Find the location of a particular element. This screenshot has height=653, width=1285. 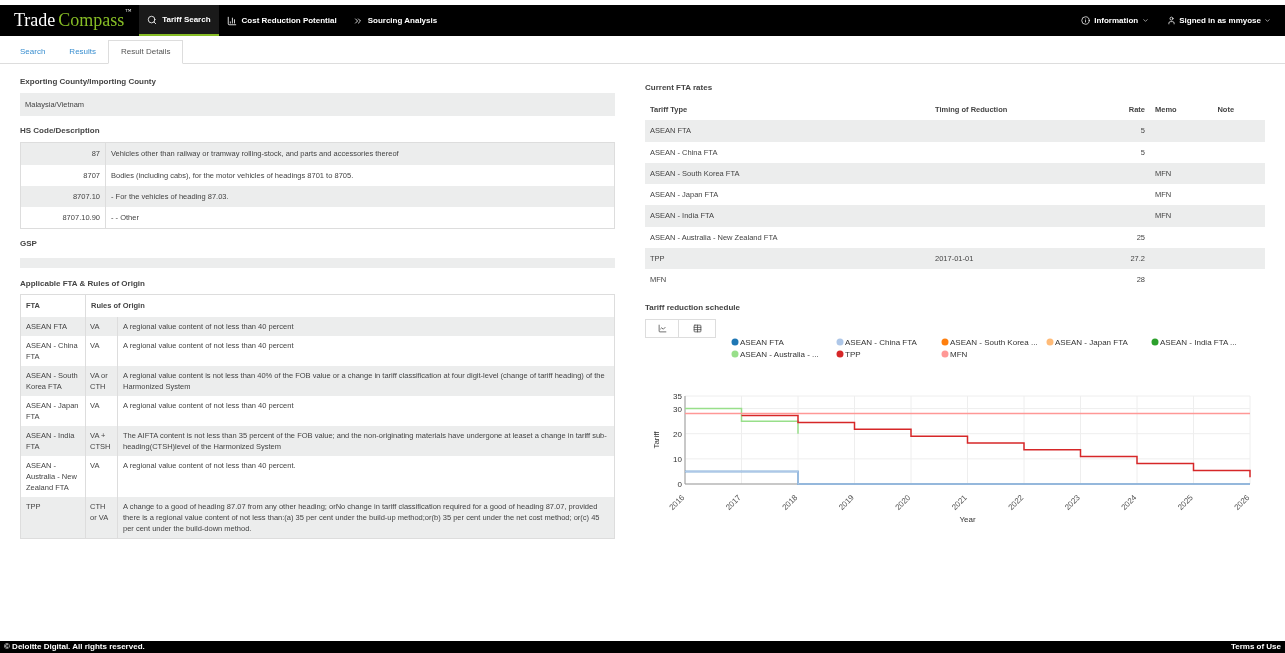

y-tick-label: 10 is located at coordinates (678, 460).